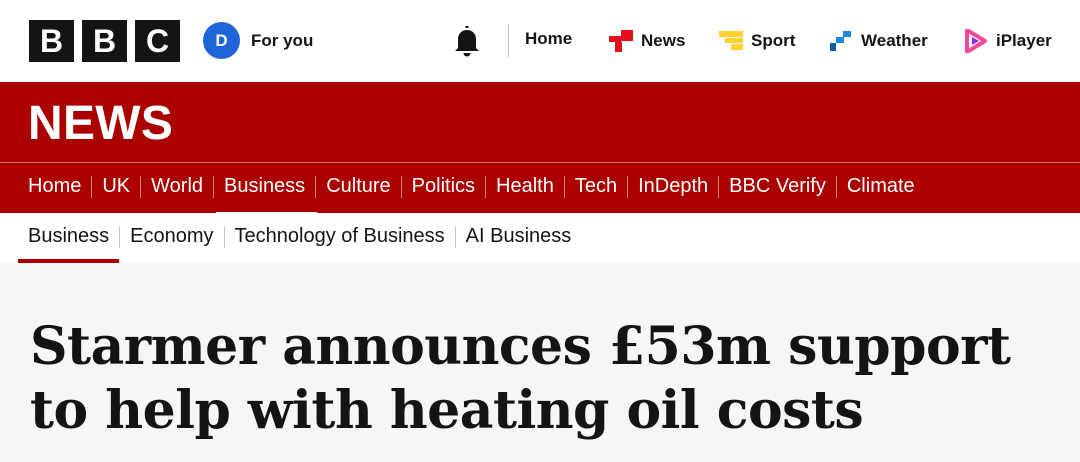  I want to click on section-nav-bbc-verify: BBC Verify, so click(777, 186).